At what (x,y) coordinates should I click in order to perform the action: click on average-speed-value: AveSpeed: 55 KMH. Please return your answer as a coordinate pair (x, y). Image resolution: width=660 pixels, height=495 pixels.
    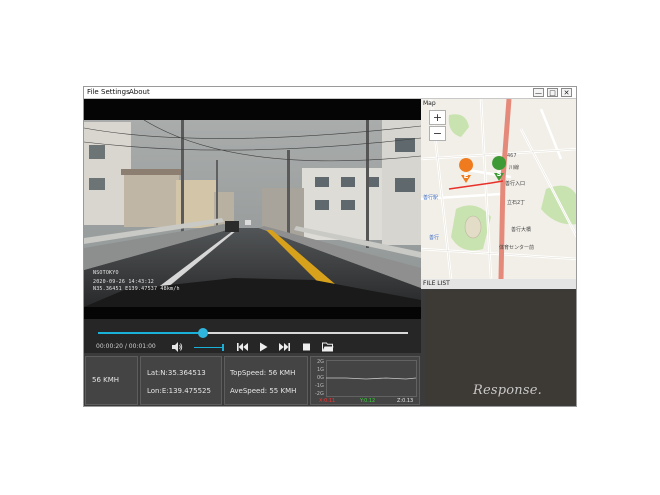
    Looking at the image, I should click on (263, 391).